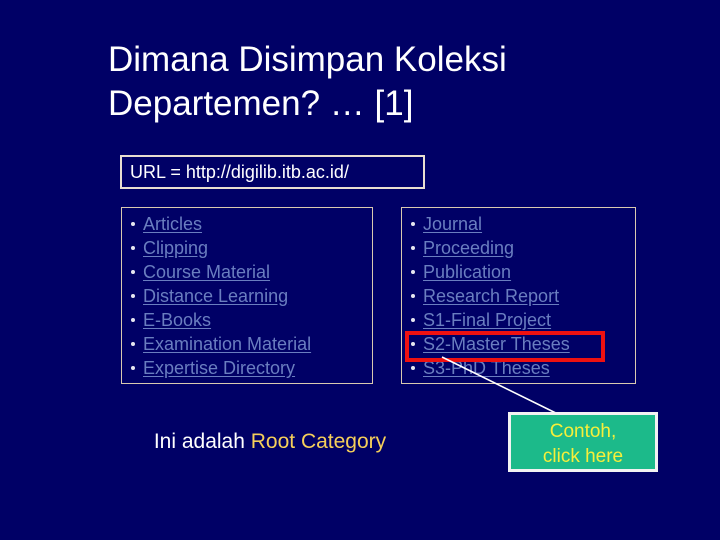  What do you see at coordinates (249, 320) in the screenshot?
I see `list-item: E-Books` at bounding box center [249, 320].